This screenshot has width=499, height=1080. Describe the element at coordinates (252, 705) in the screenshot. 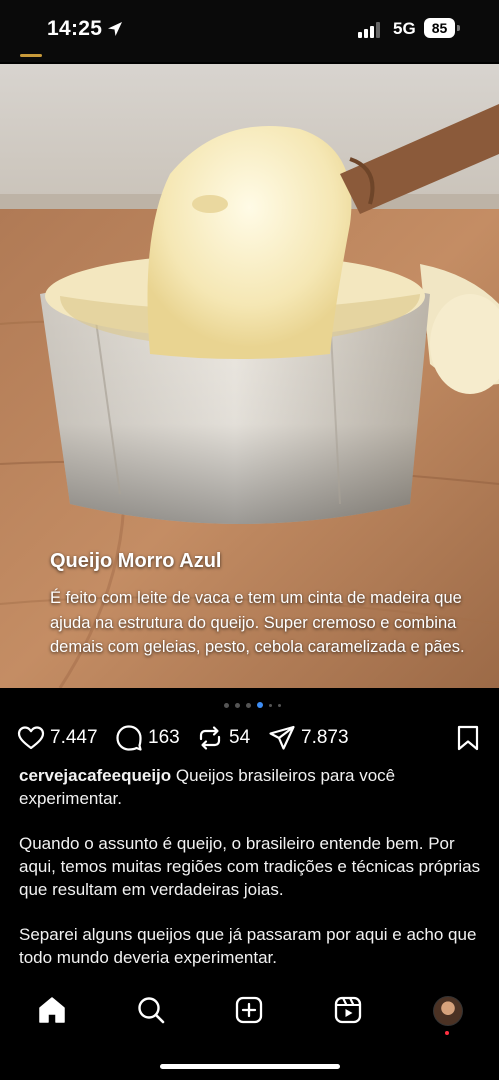

I see `carousel-indicator` at that location.